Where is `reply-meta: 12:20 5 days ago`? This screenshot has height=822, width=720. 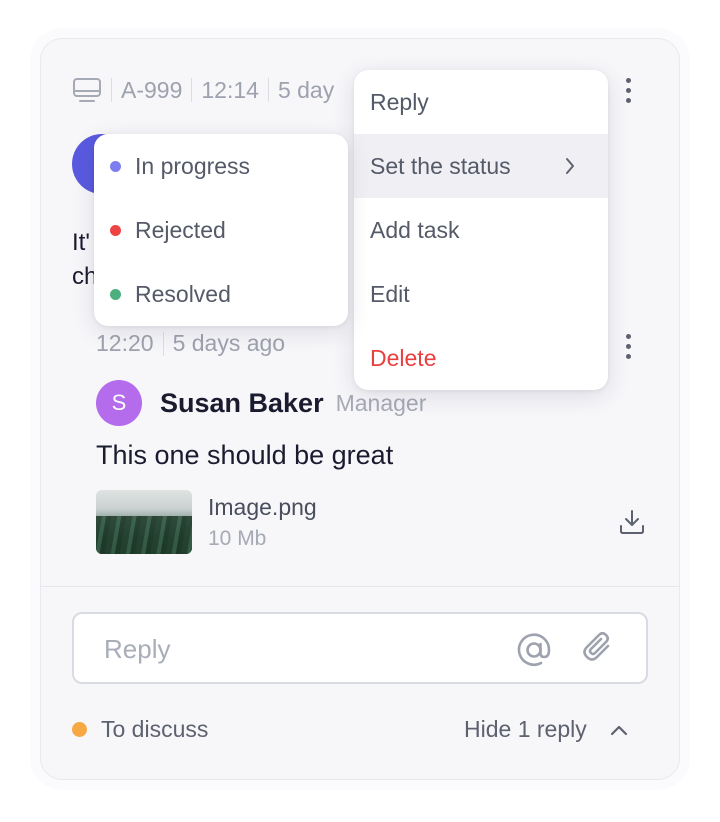
reply-meta: 12:20 5 days ago is located at coordinates (190, 343).